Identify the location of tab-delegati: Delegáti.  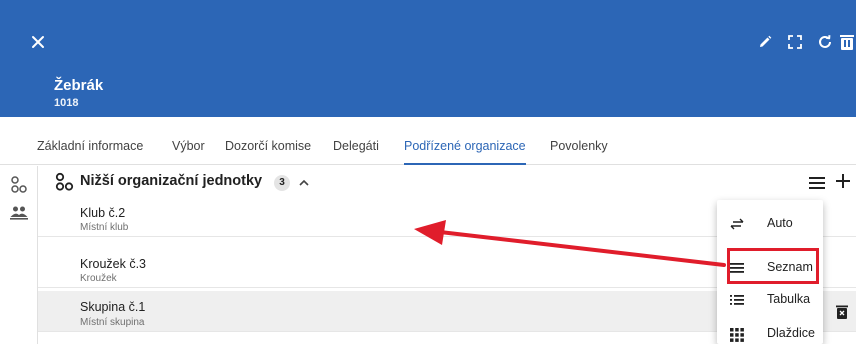
(356, 141).